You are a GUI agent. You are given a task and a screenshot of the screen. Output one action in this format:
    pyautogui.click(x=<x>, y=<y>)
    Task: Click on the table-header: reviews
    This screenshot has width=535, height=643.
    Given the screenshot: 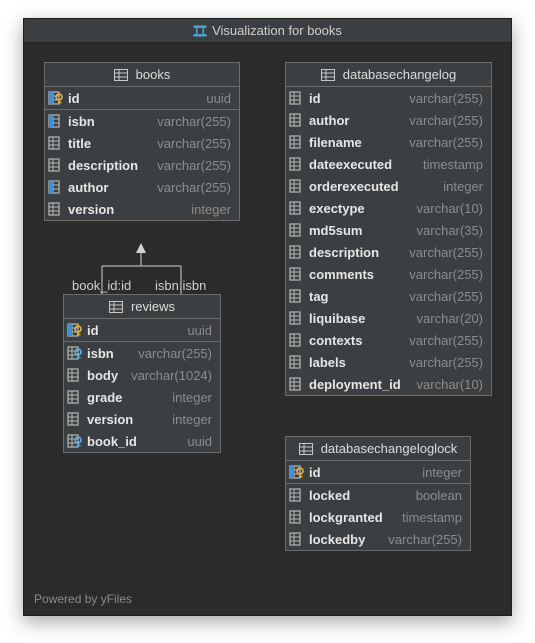 What is the action you would take?
    pyautogui.click(x=142, y=307)
    